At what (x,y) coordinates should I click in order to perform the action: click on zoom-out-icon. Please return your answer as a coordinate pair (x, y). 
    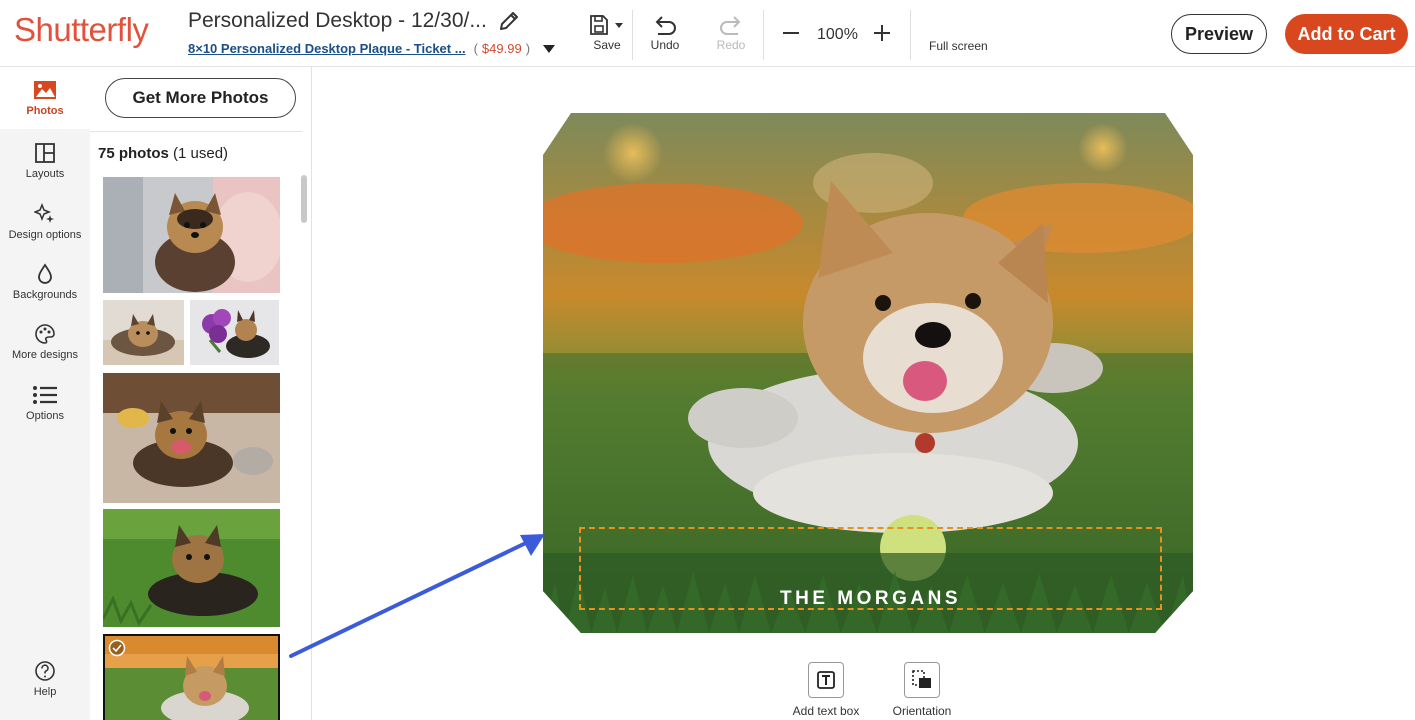
    Looking at the image, I should click on (791, 33).